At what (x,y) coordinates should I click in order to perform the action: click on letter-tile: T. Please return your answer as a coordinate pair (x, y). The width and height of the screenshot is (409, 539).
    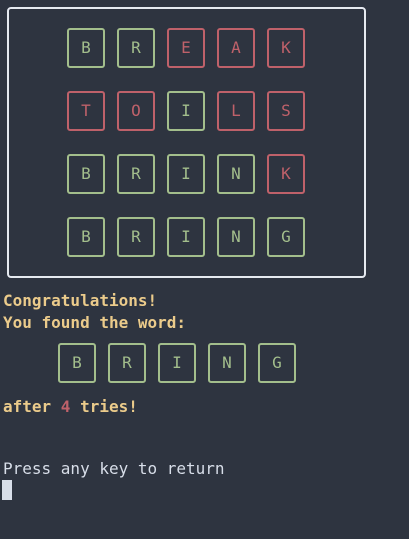
    Looking at the image, I should click on (86, 111).